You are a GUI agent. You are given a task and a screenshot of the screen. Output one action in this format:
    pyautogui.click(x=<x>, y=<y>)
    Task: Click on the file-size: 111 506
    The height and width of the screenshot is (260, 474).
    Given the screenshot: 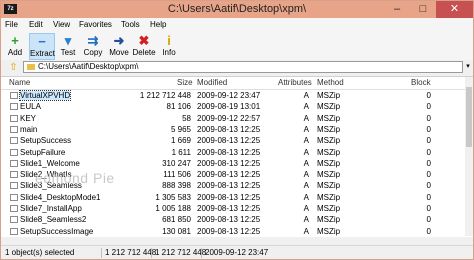 What is the action you would take?
    pyautogui.click(x=177, y=175)
    